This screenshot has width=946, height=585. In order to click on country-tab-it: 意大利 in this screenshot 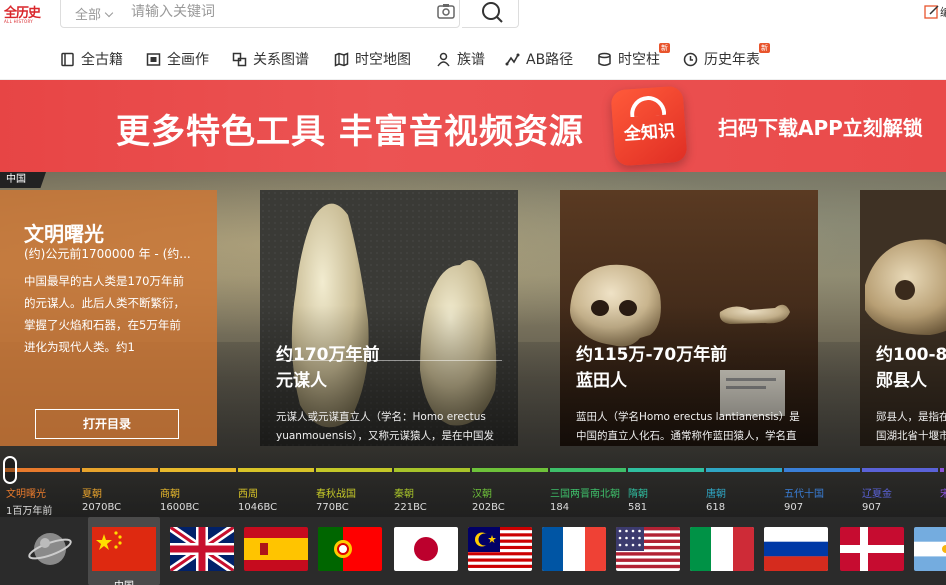, I will do `click(722, 549)`.